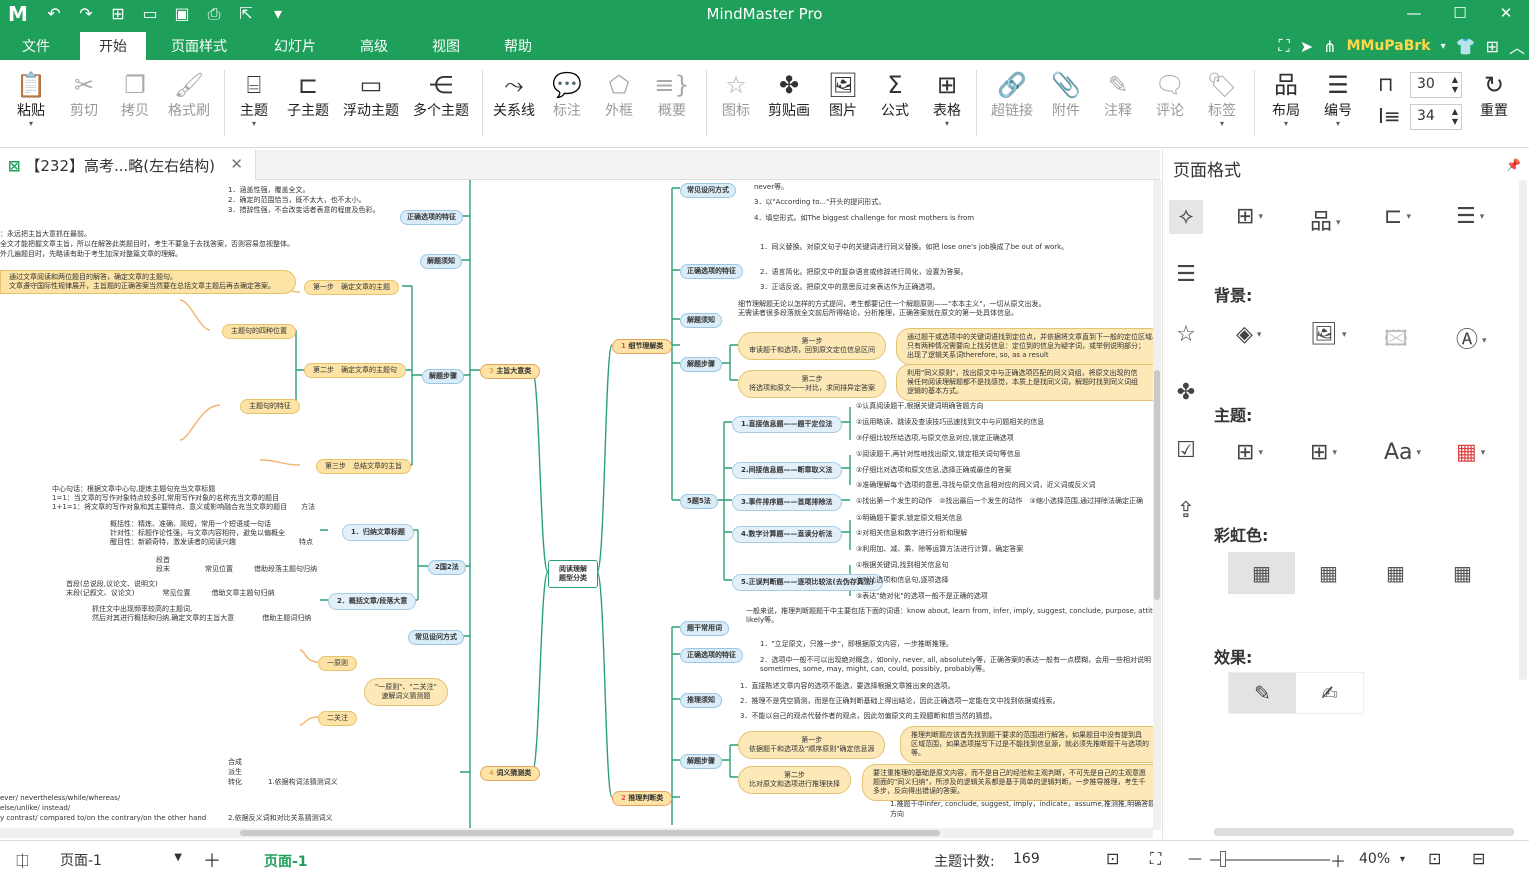 The width and height of the screenshot is (1529, 878). I want to click on apps-icon: ⊞, so click(1492, 46).